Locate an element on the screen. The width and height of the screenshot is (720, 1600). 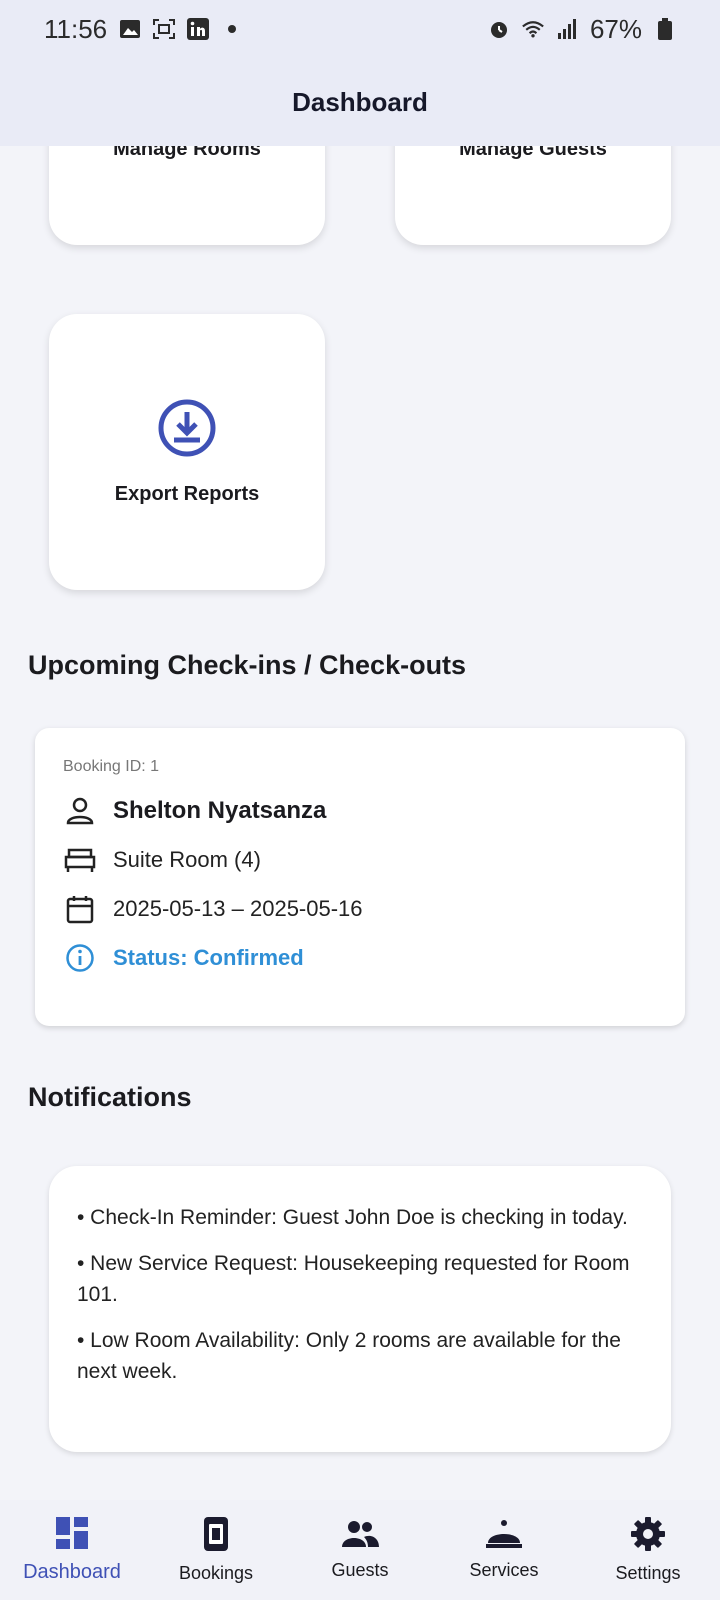
nav-label: Settings is located at coordinates (648, 1573).